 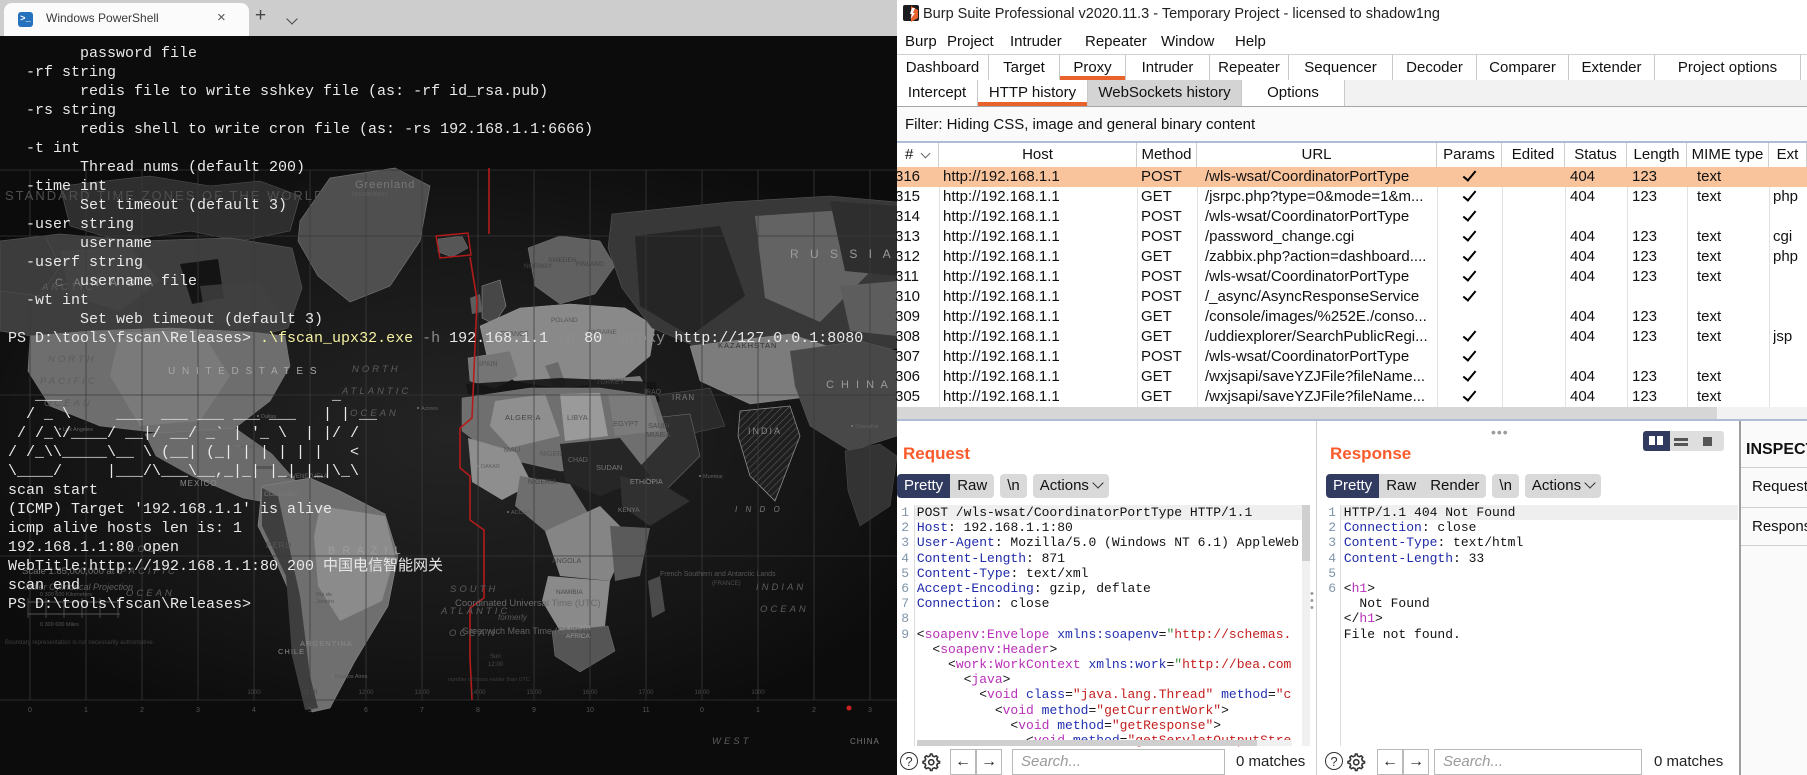 I want to click on svg-text: 9, so click(x=534, y=710).